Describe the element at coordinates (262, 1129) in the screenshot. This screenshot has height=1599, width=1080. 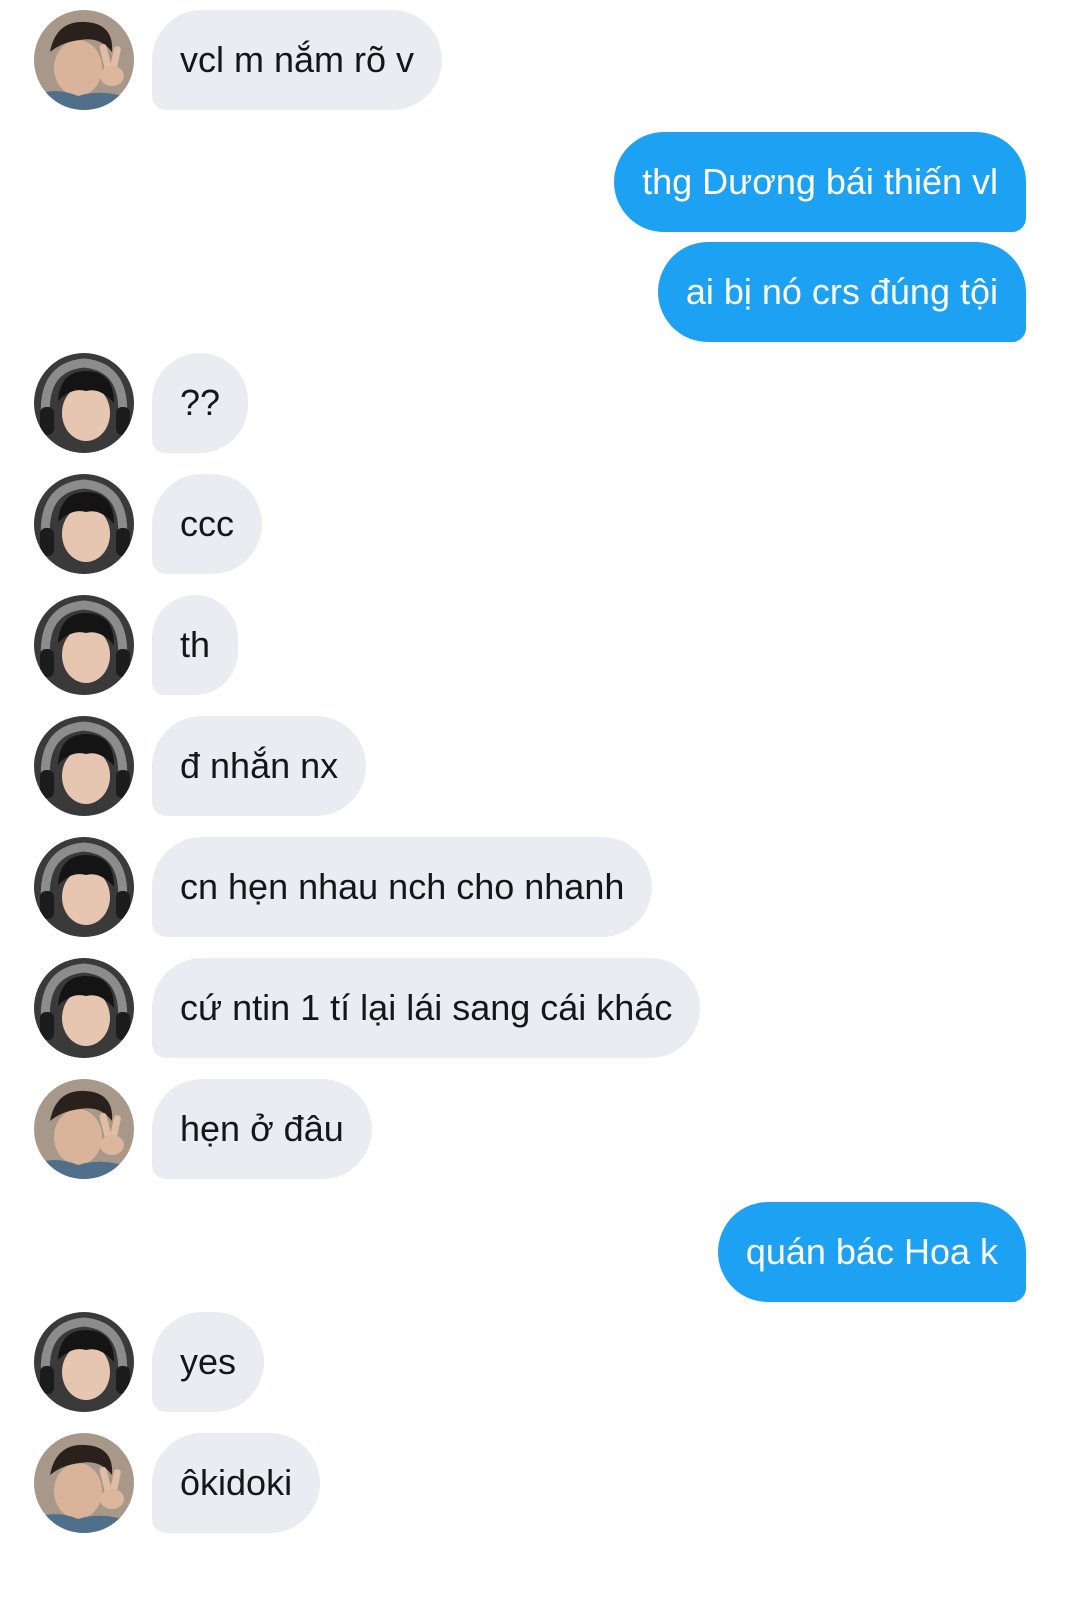
I see `incoming-message-bubble: hẹn ở đâu` at that location.